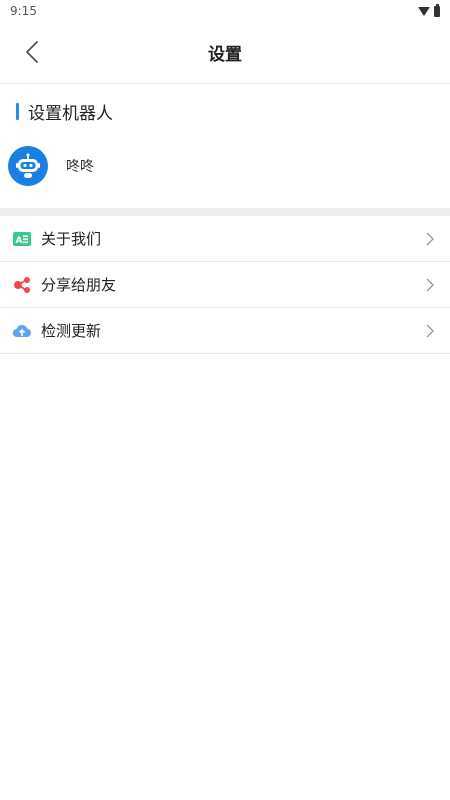 The image size is (450, 800). I want to click on menu-label-share: 分享给朋友, so click(79, 285).